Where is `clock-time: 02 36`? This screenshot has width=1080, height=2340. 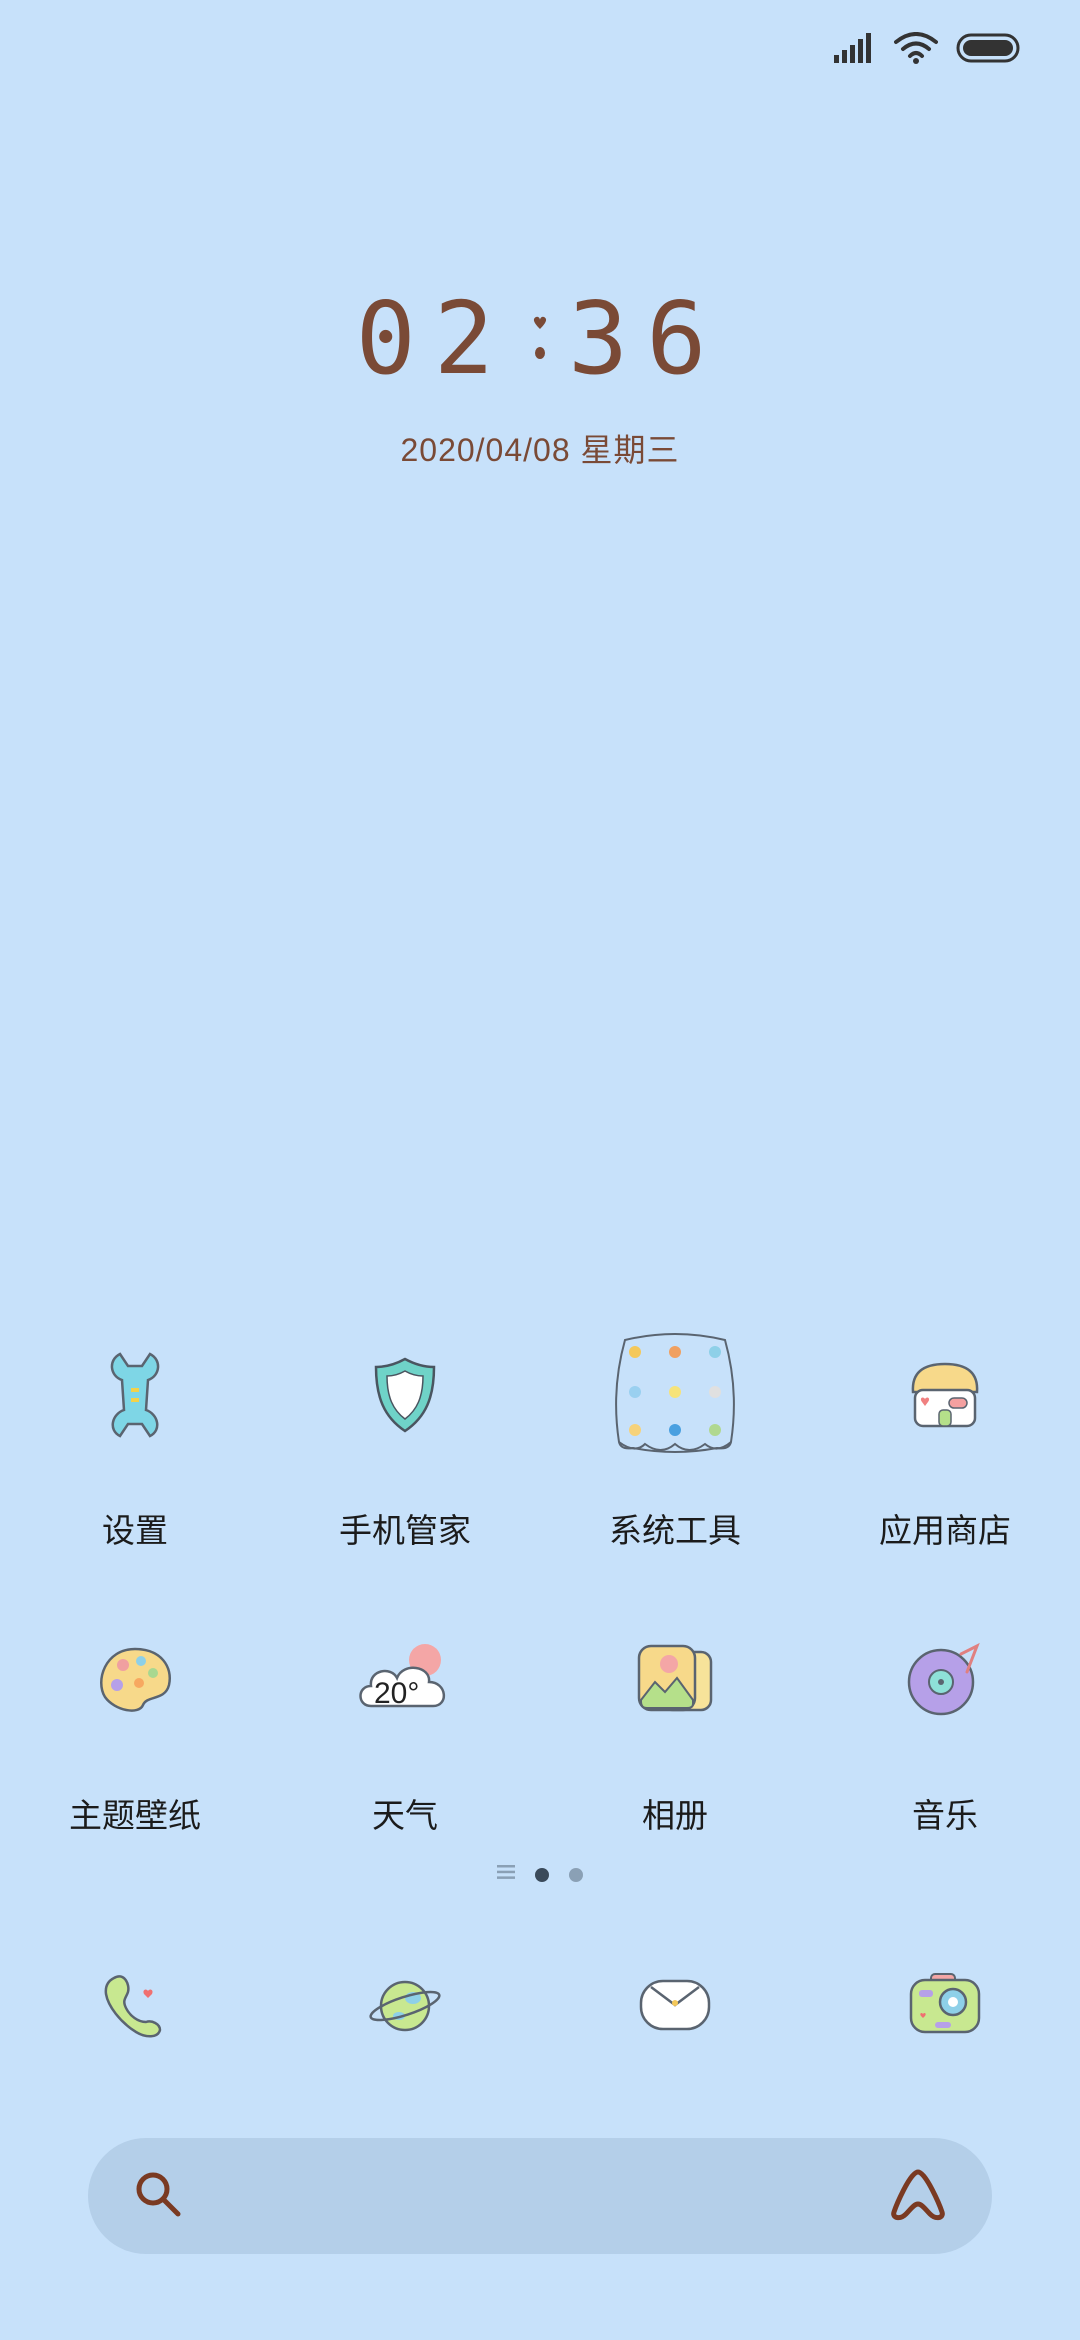
clock-time: 02 36 is located at coordinates (540, 338).